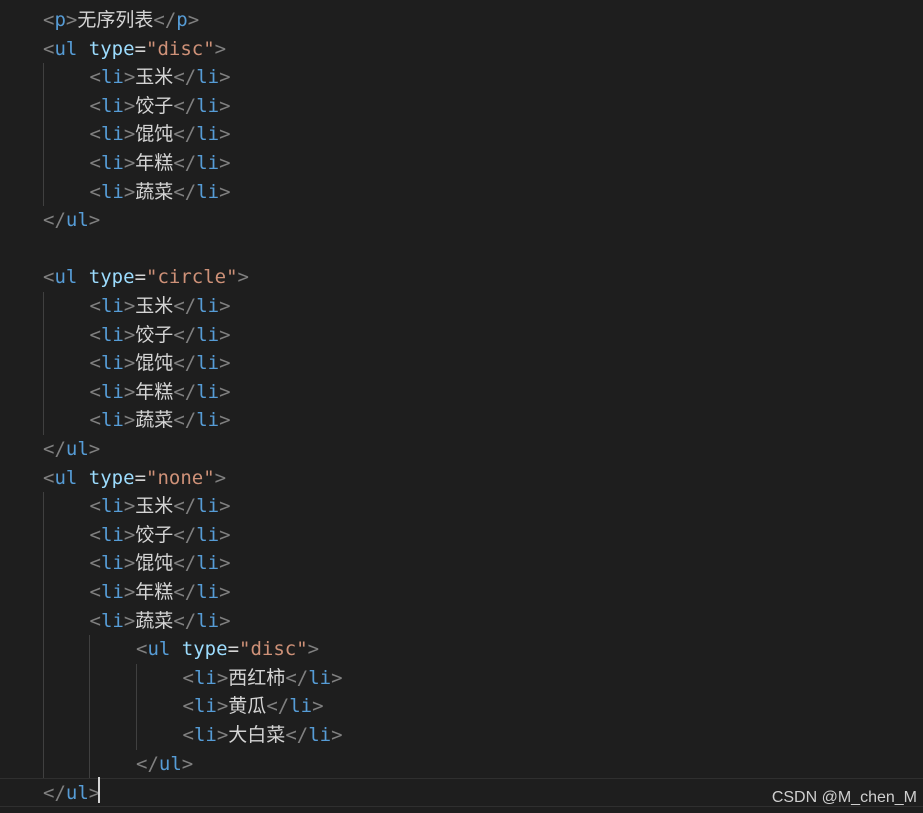  I want to click on token-string: "circle", so click(192, 277).